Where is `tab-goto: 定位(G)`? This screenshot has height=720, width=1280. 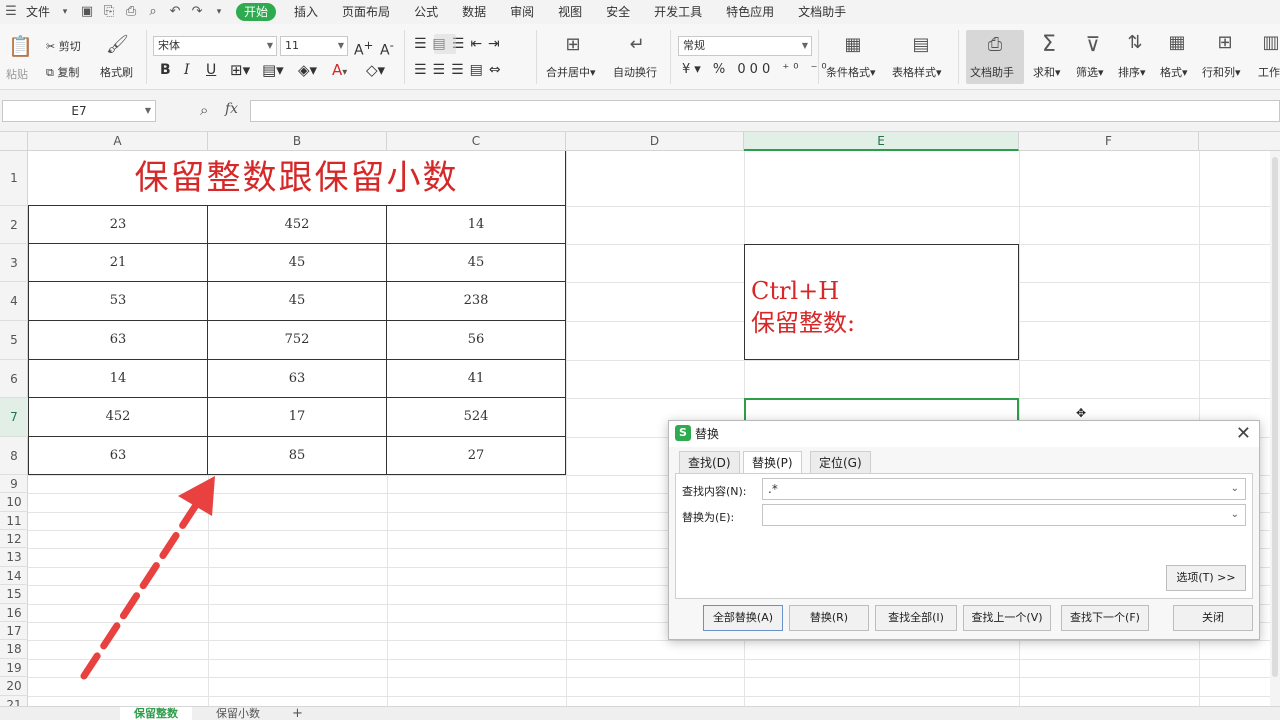
tab-goto: 定位(G) is located at coordinates (840, 462).